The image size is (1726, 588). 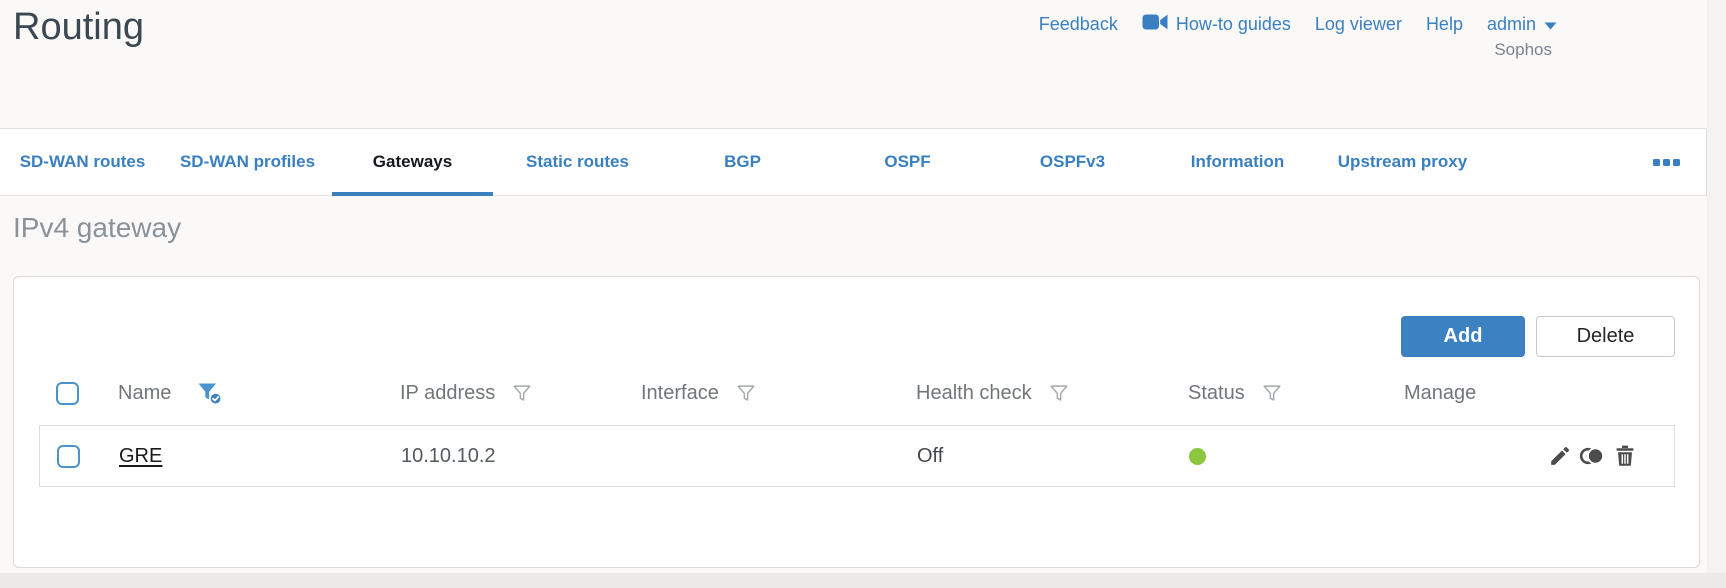 I want to click on table-row: GRE 10.10.10.2 Off, so click(x=857, y=456).